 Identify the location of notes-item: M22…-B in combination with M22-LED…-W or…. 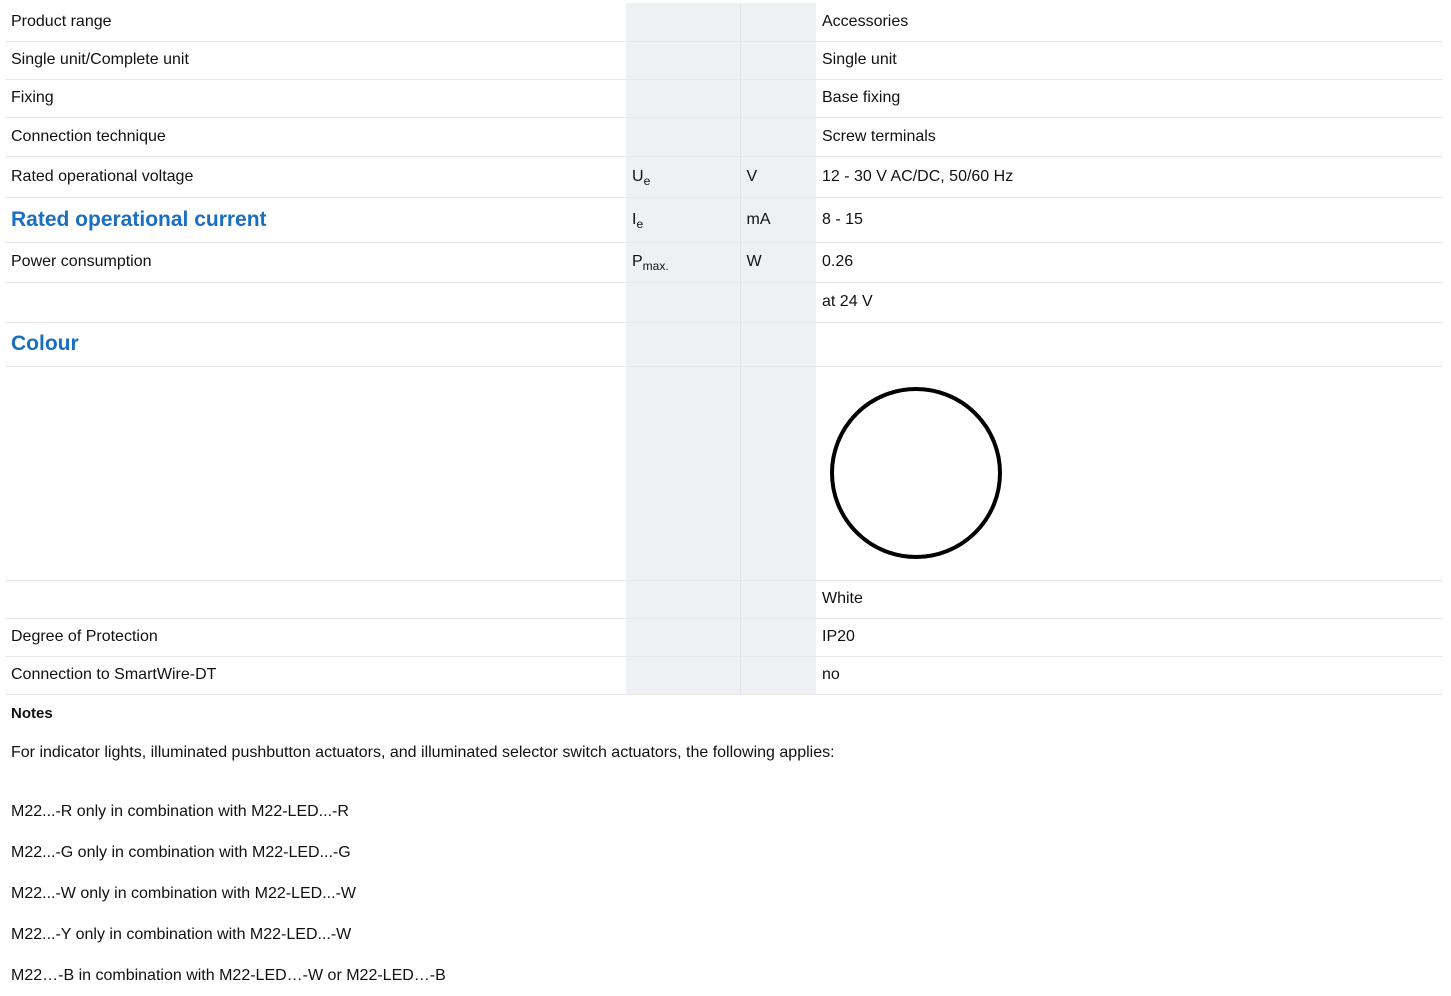
(228, 975).